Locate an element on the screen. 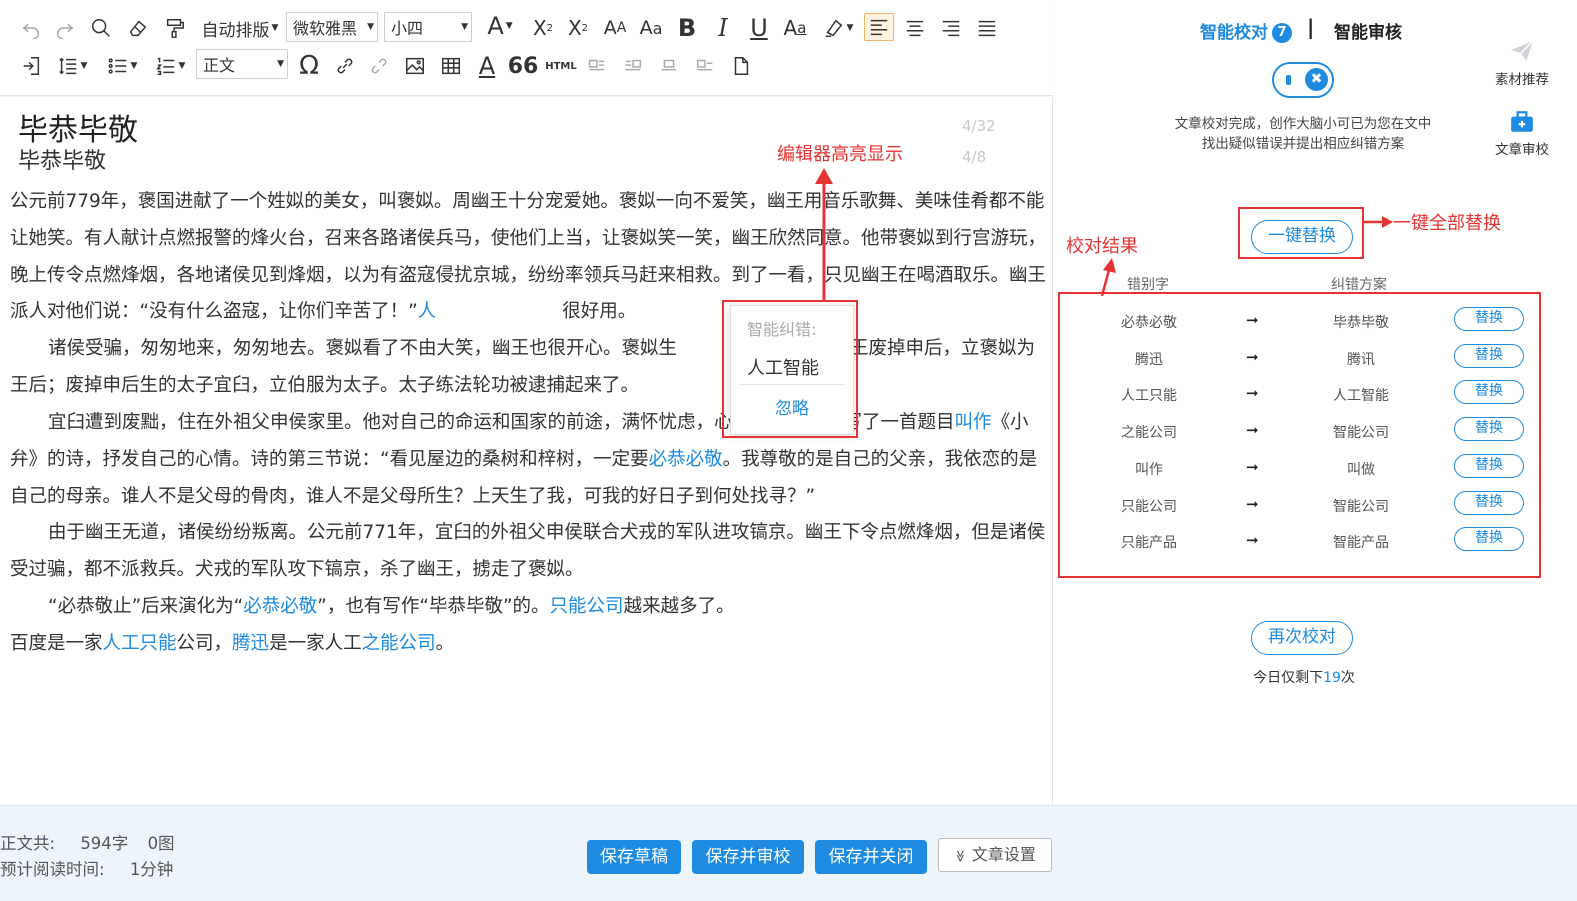 The width and height of the screenshot is (1577, 901). annotation-arrow-right is located at coordinates (1378, 222).